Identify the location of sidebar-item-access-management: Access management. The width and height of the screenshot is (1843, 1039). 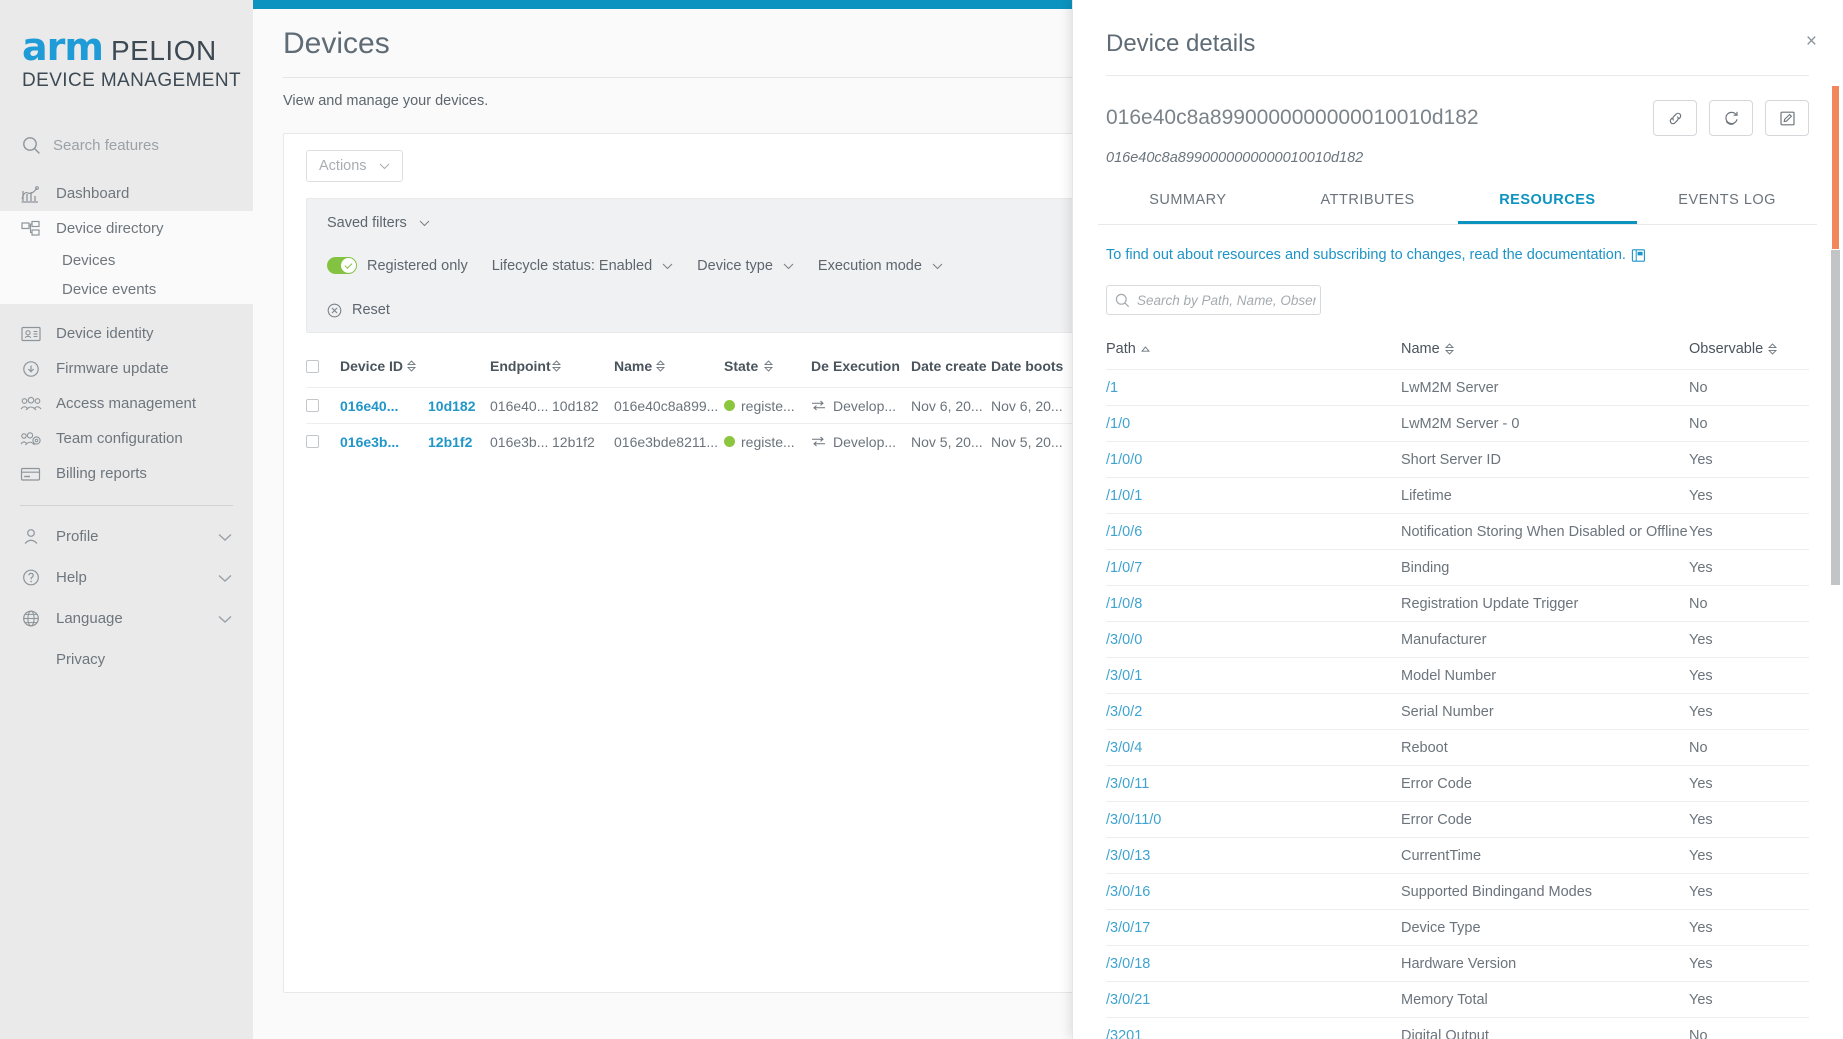
(126, 403).